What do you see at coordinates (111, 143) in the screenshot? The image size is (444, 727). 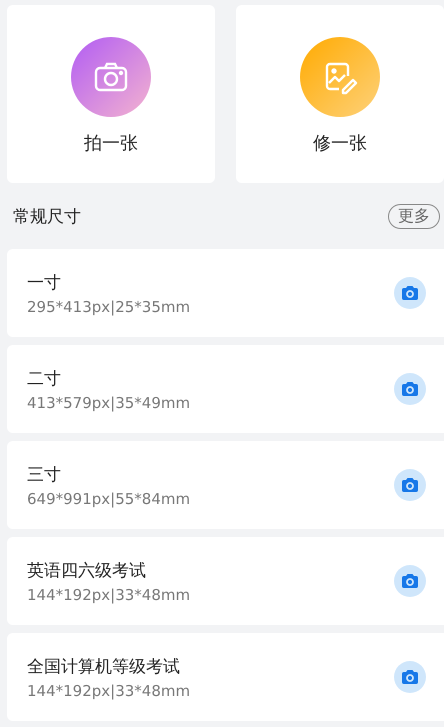 I see `action-label: 拍一张` at bounding box center [111, 143].